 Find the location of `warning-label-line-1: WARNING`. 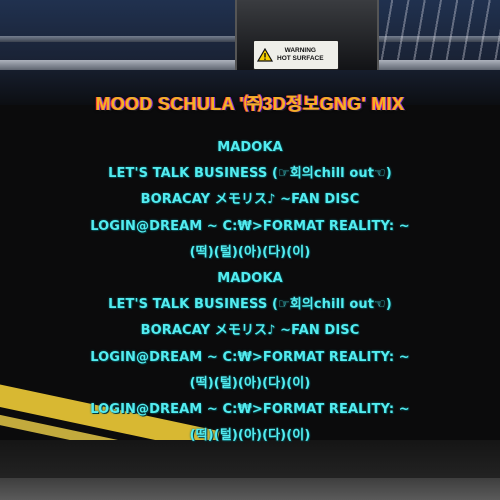

warning-label-line-1: WARNING is located at coordinates (300, 50).